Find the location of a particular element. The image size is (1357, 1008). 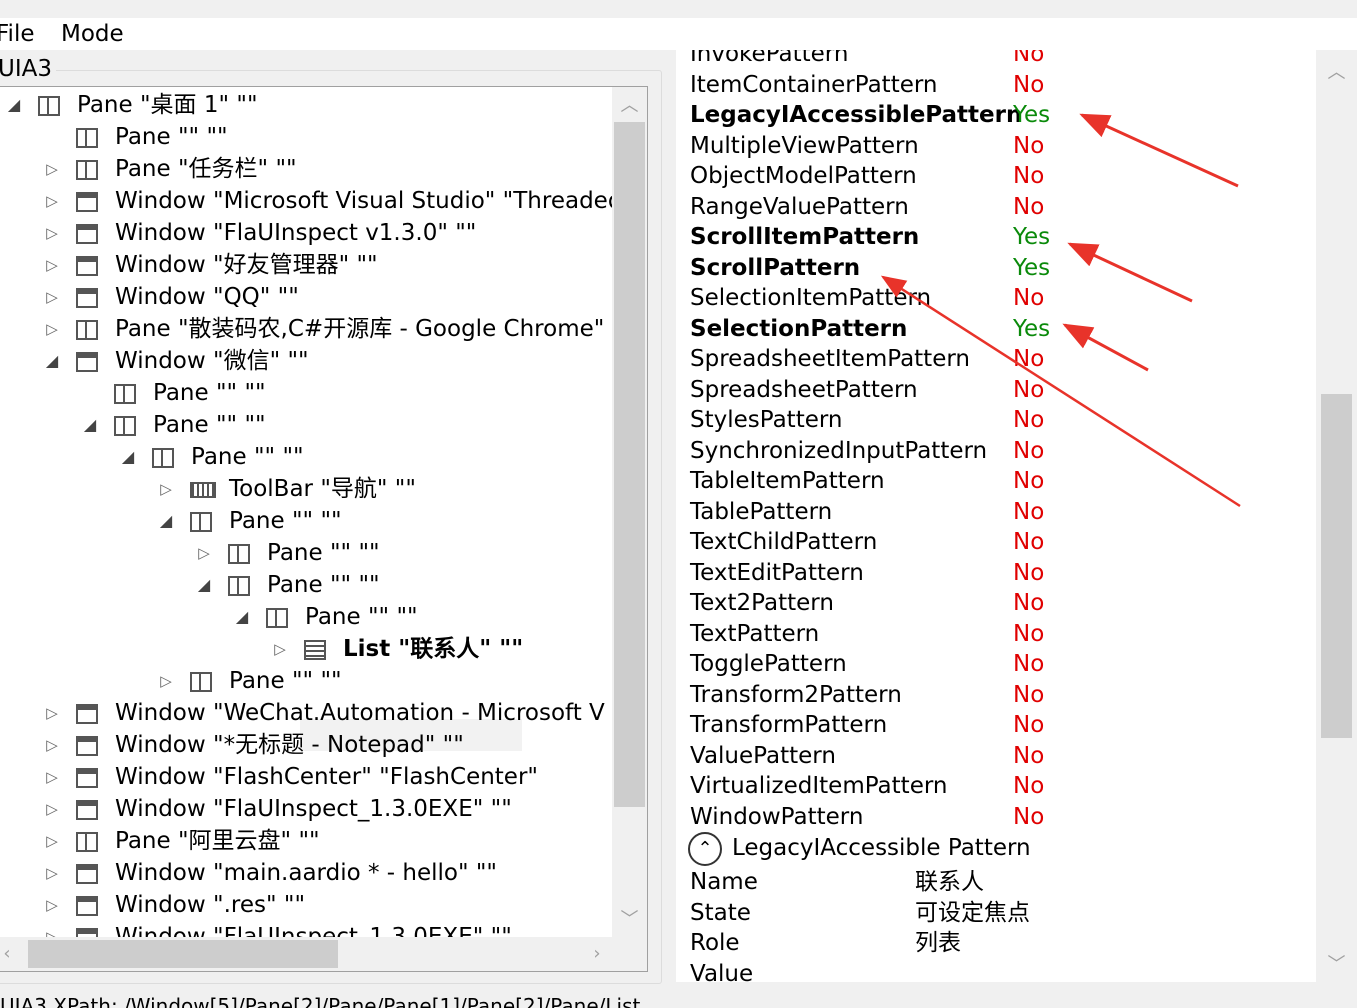

menu-file: File is located at coordinates (17, 34).